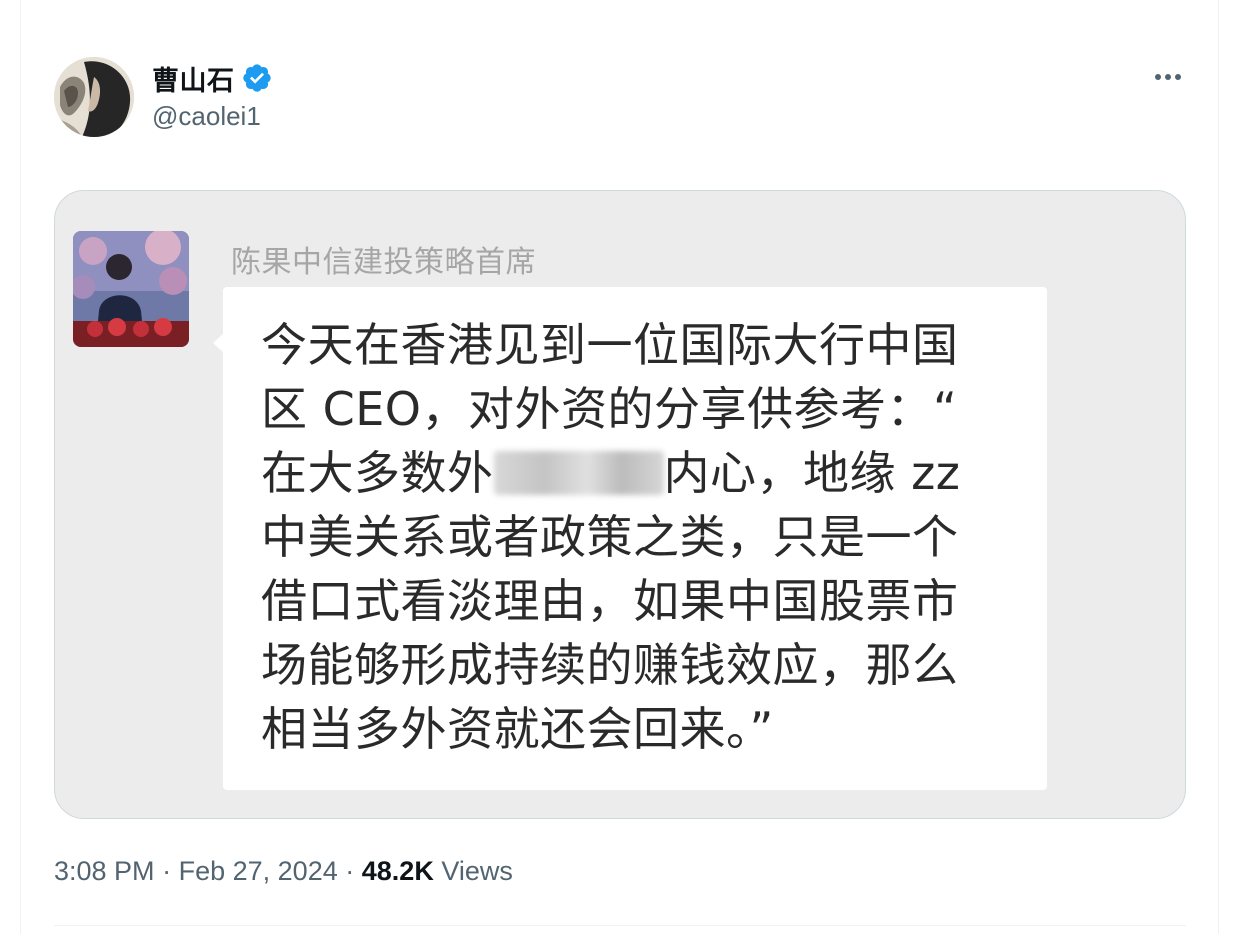  I want to click on message-line: 场能够形成持续的赚钱效应，那么, so click(610, 665).